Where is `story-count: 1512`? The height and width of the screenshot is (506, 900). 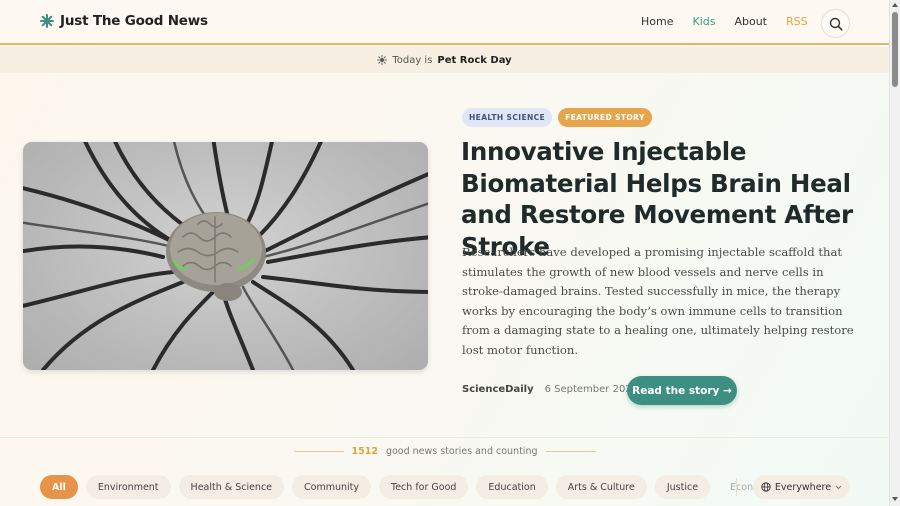
story-count: 1512 is located at coordinates (364, 451).